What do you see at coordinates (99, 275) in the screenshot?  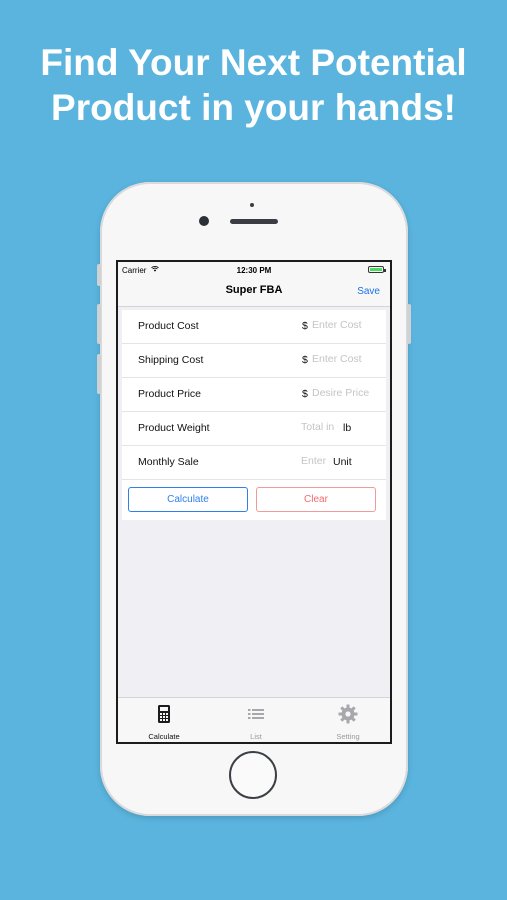 I see `mute-switch` at bounding box center [99, 275].